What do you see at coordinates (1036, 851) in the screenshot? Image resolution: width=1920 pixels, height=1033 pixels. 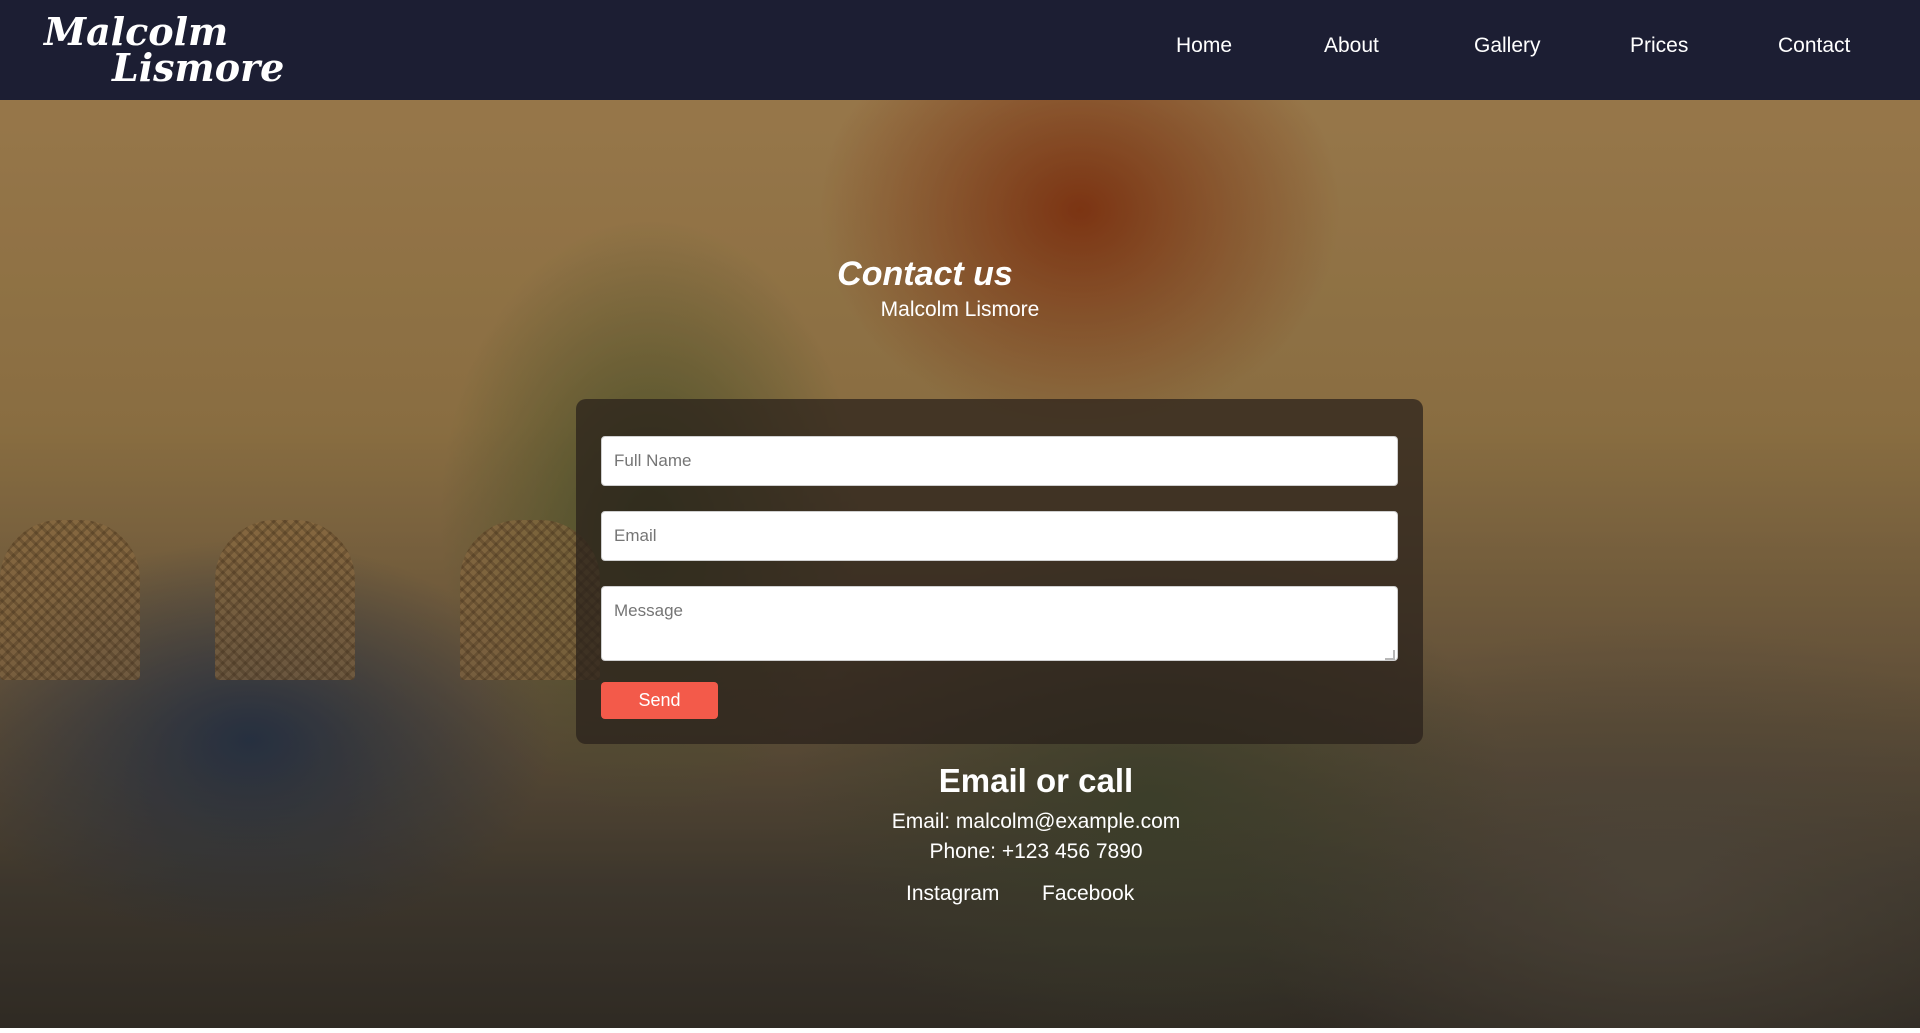 I see `contact-phone: Phone: +123 456 7890` at bounding box center [1036, 851].